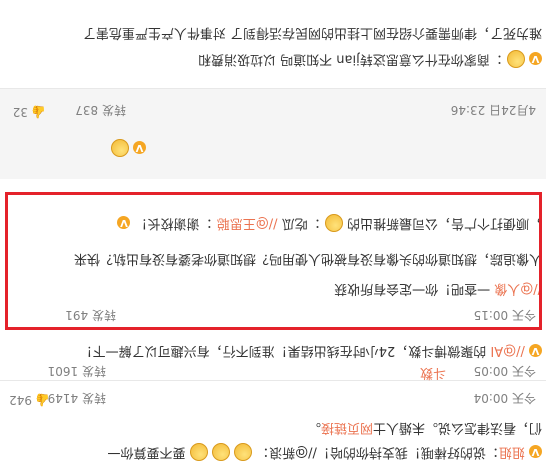 This screenshot has width=546, height=469. What do you see at coordinates (507, 350) in the screenshot?
I see `mention-link: //@AI` at bounding box center [507, 350].